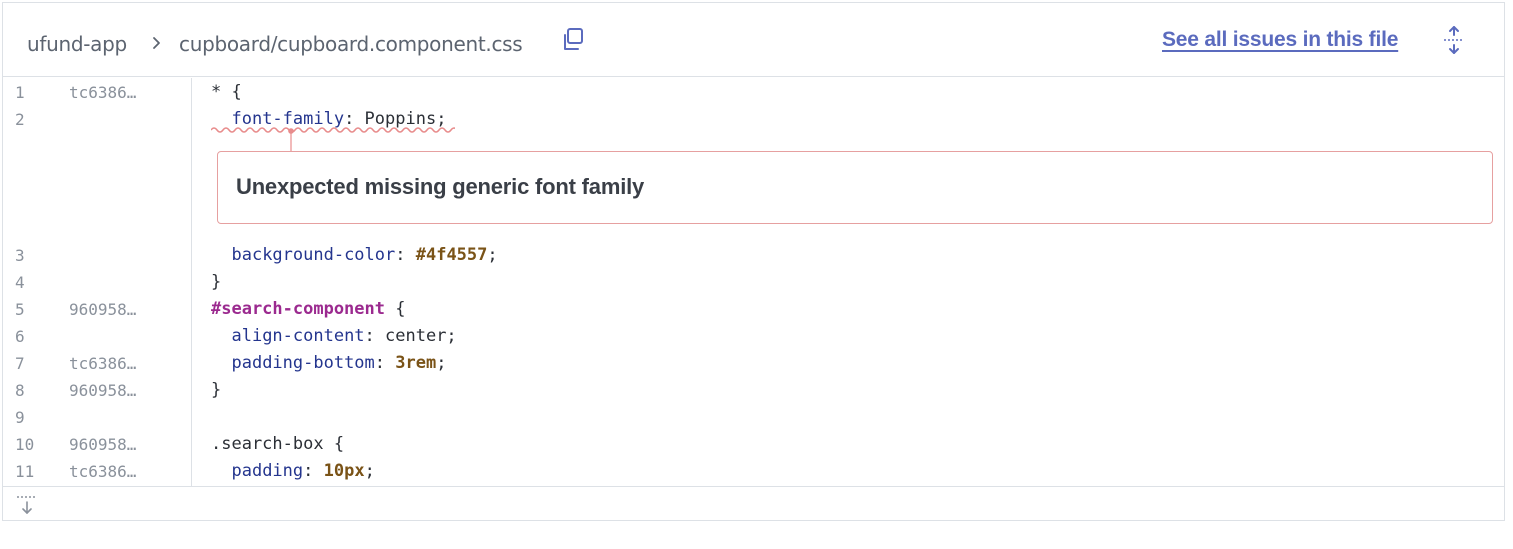  What do you see at coordinates (451, 255) in the screenshot?
I see `code-token: #4f4557` at bounding box center [451, 255].